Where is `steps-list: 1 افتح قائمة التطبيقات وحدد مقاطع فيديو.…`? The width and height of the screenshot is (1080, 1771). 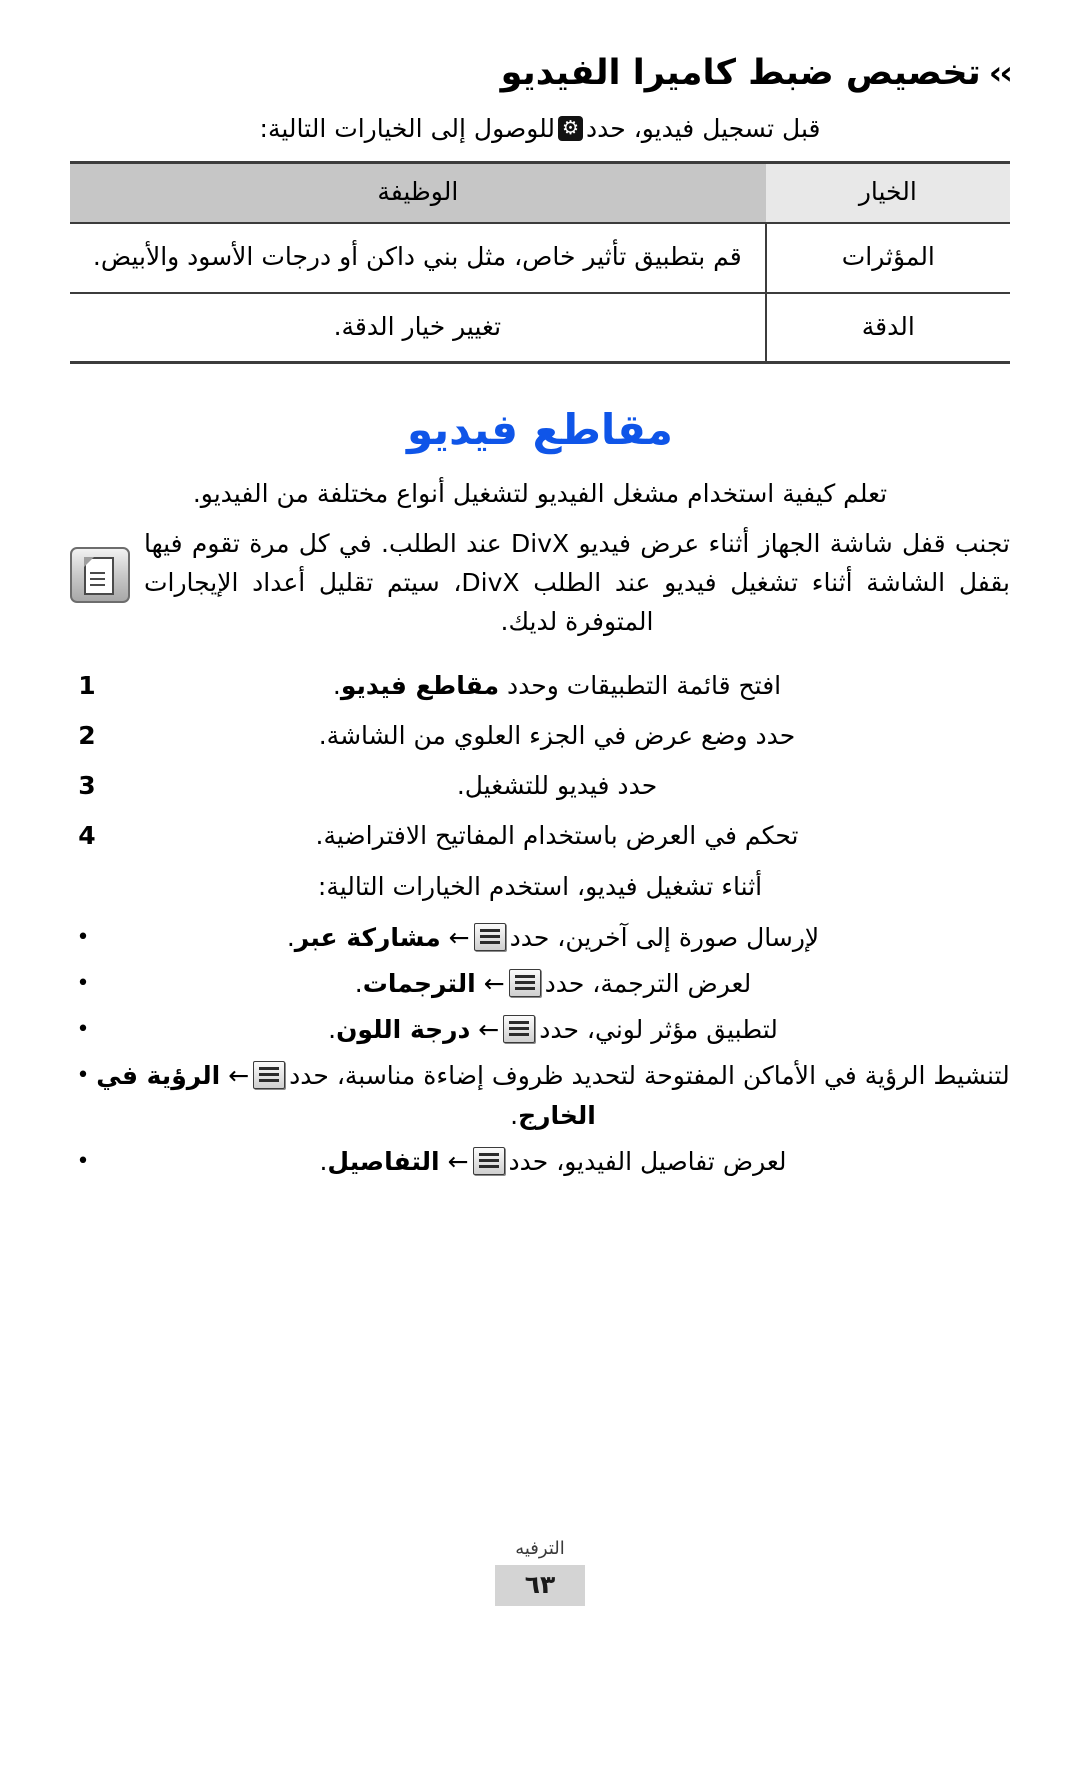
steps-list: 1 افتح قائمة التطبيقات وحدد مقاطع فيديو.… is located at coordinates (540, 761).